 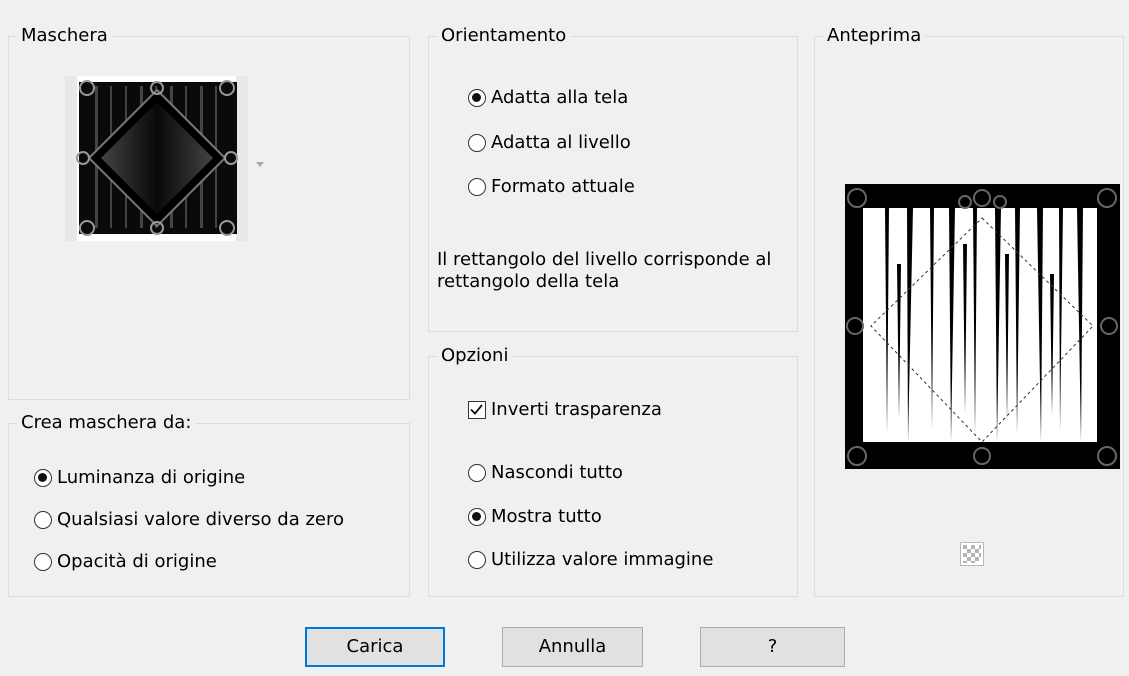 I want to click on radio-hide-all: Nascondi tutto, so click(x=545, y=473).